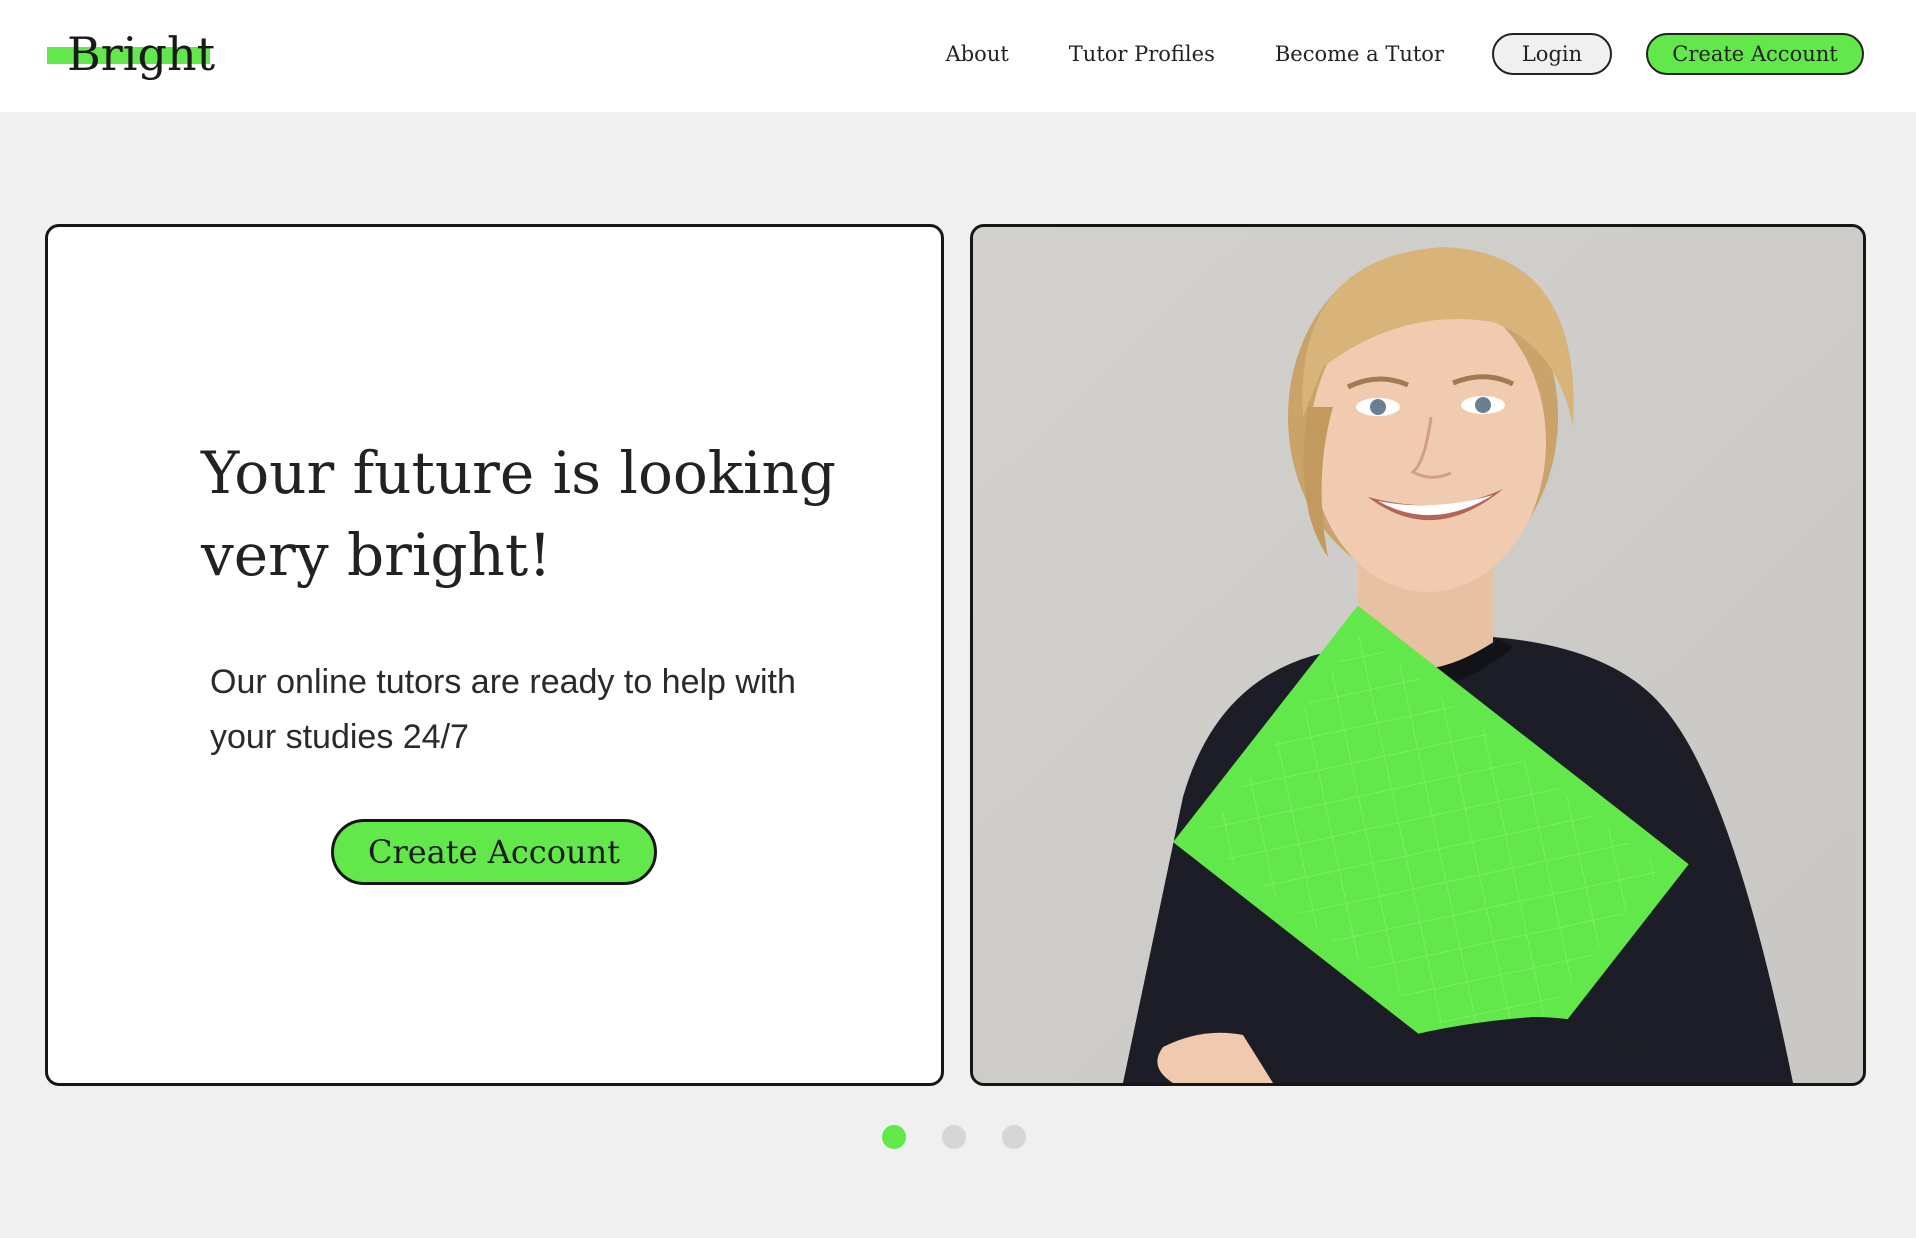  Describe the element at coordinates (141, 54) in the screenshot. I see `logo-text: Bright` at that location.